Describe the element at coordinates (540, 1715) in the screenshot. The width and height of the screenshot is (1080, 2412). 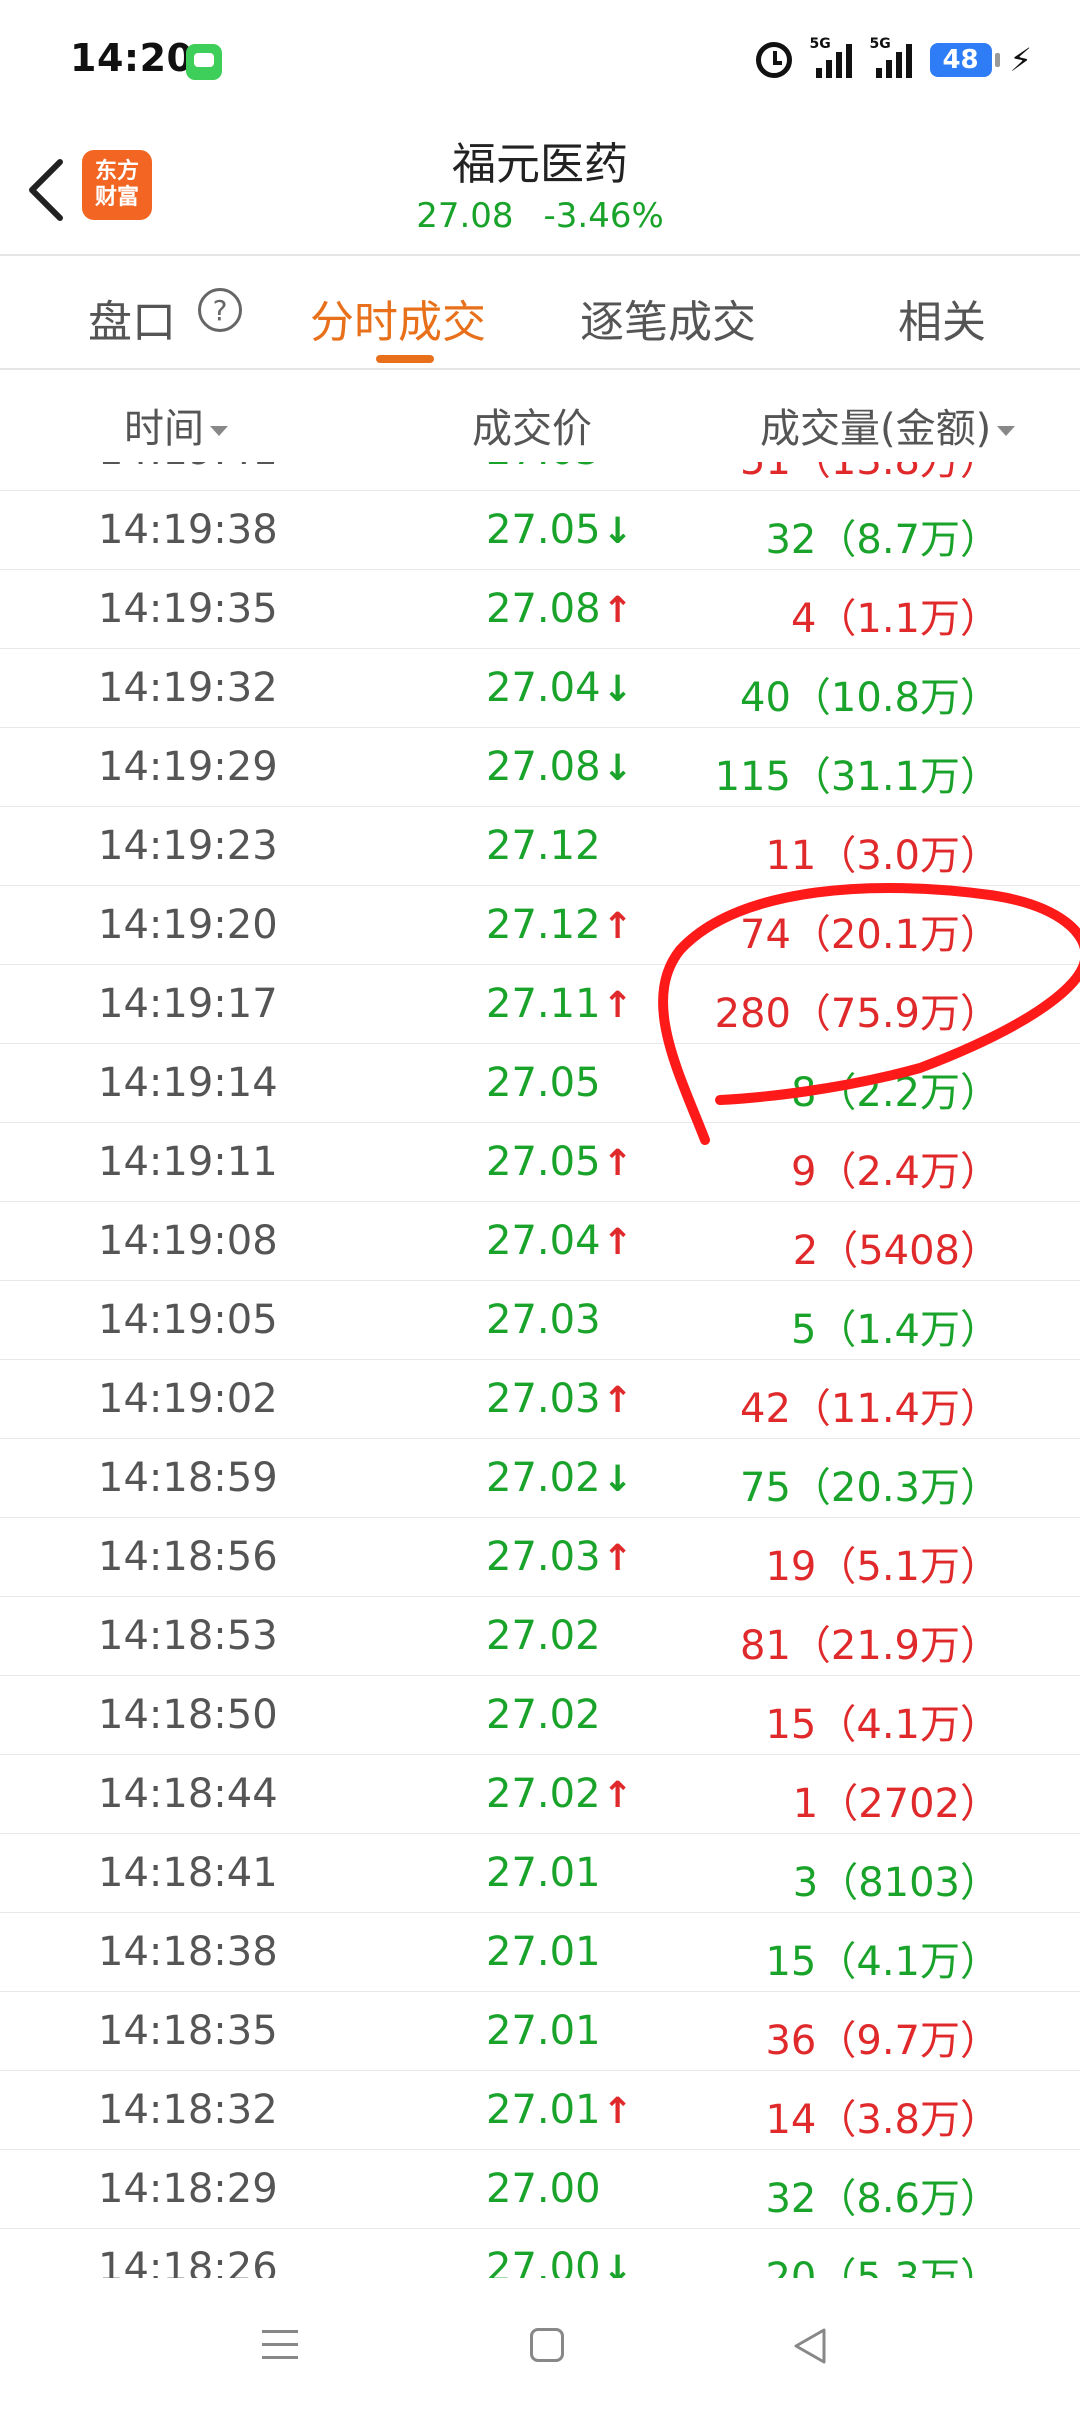
I see `table-row: 14:18:50 27.02 15（4.1万）` at that location.